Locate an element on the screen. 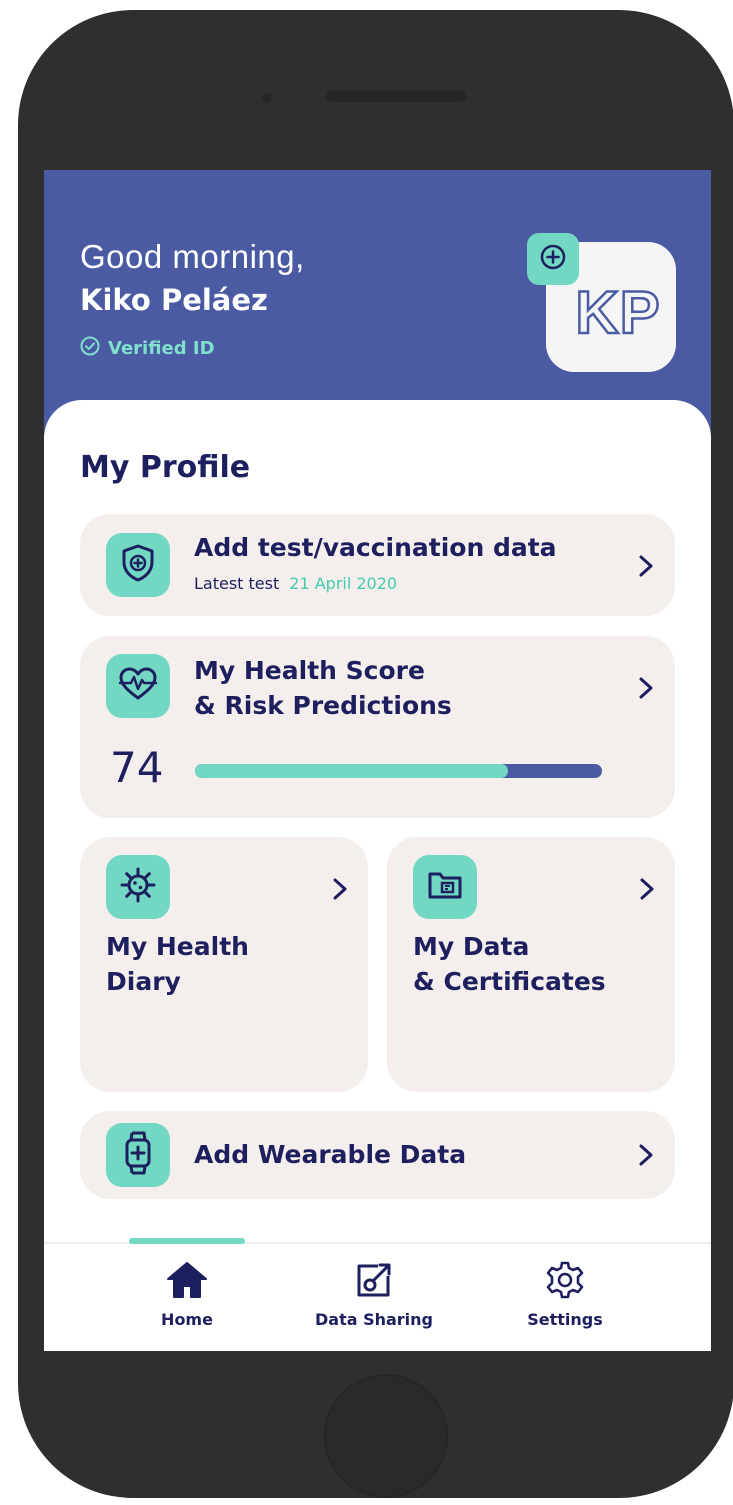 The image size is (733, 1505). data-certificates-title-line1: My Data is located at coordinates (471, 946).